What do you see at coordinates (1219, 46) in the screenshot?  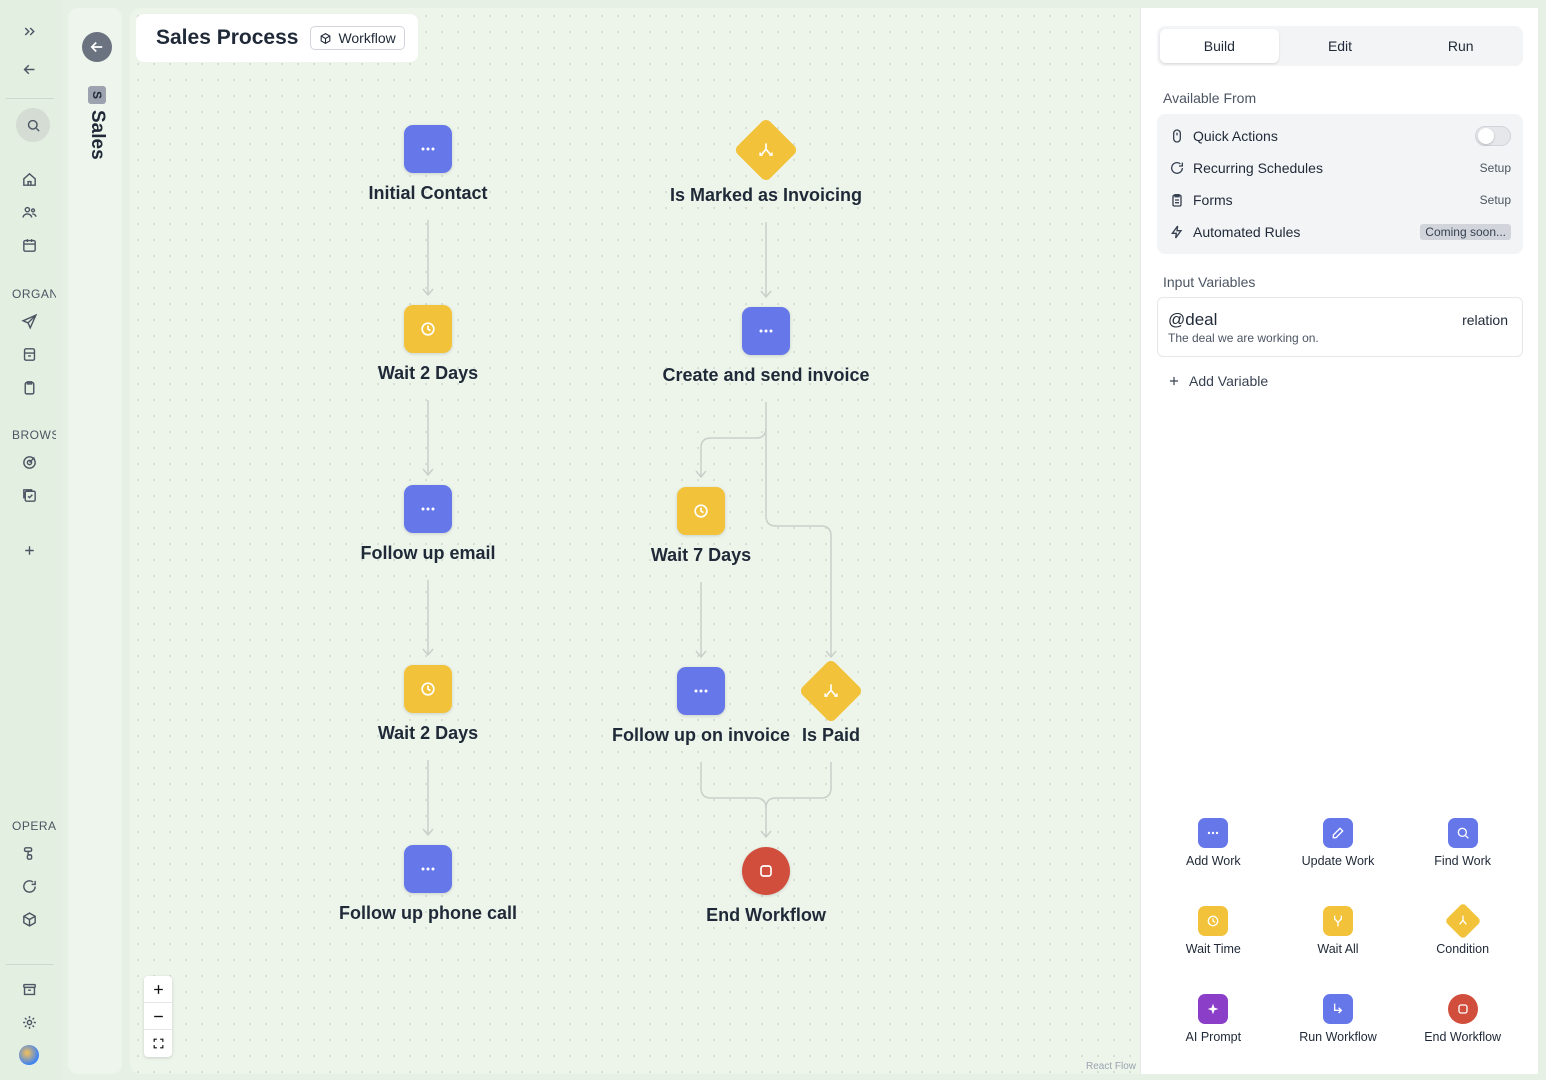 I see `tab-build: Build` at bounding box center [1219, 46].